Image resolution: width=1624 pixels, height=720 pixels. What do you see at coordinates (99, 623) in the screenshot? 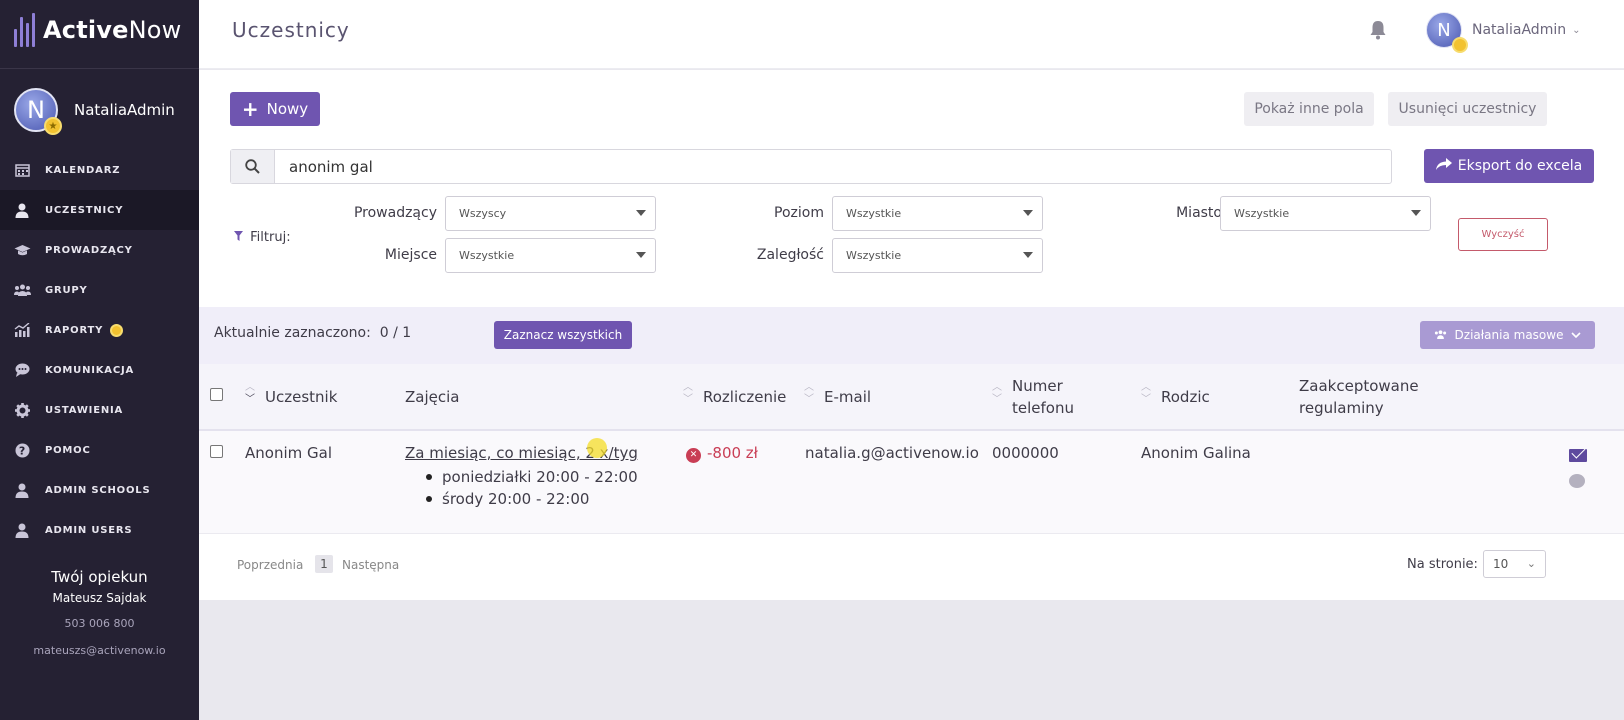
I see `guardian-phone: 503 006 800` at bounding box center [99, 623].